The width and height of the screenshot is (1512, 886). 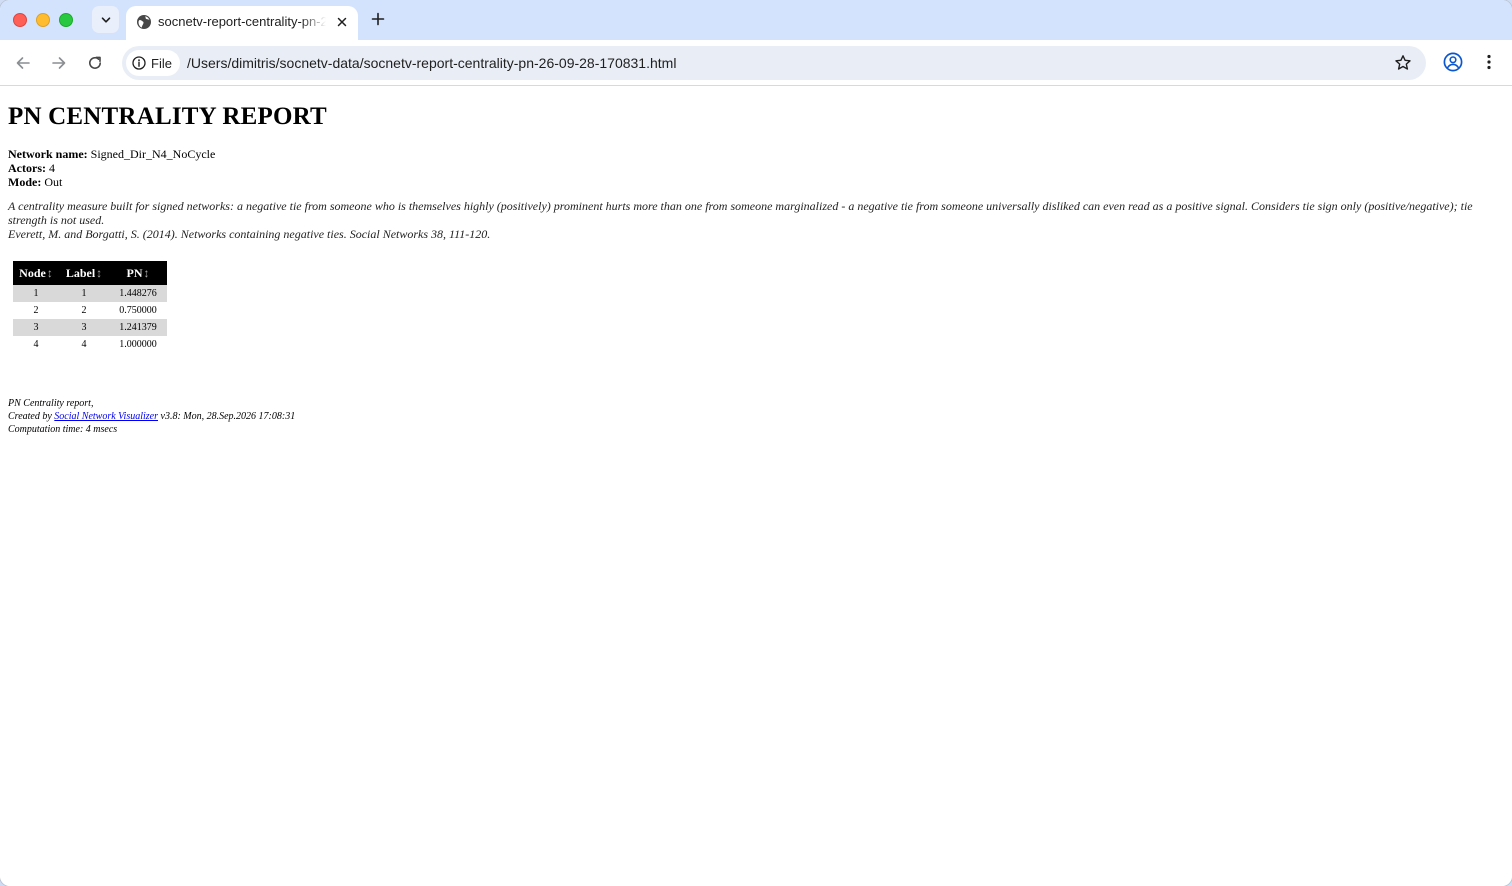 I want to click on column-header-label: Label, so click(x=80, y=272).